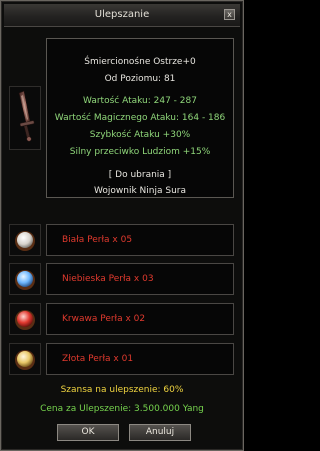 This screenshot has height=451, width=320. What do you see at coordinates (97, 240) in the screenshot?
I see `material-label: Biała Perła x 05` at bounding box center [97, 240].